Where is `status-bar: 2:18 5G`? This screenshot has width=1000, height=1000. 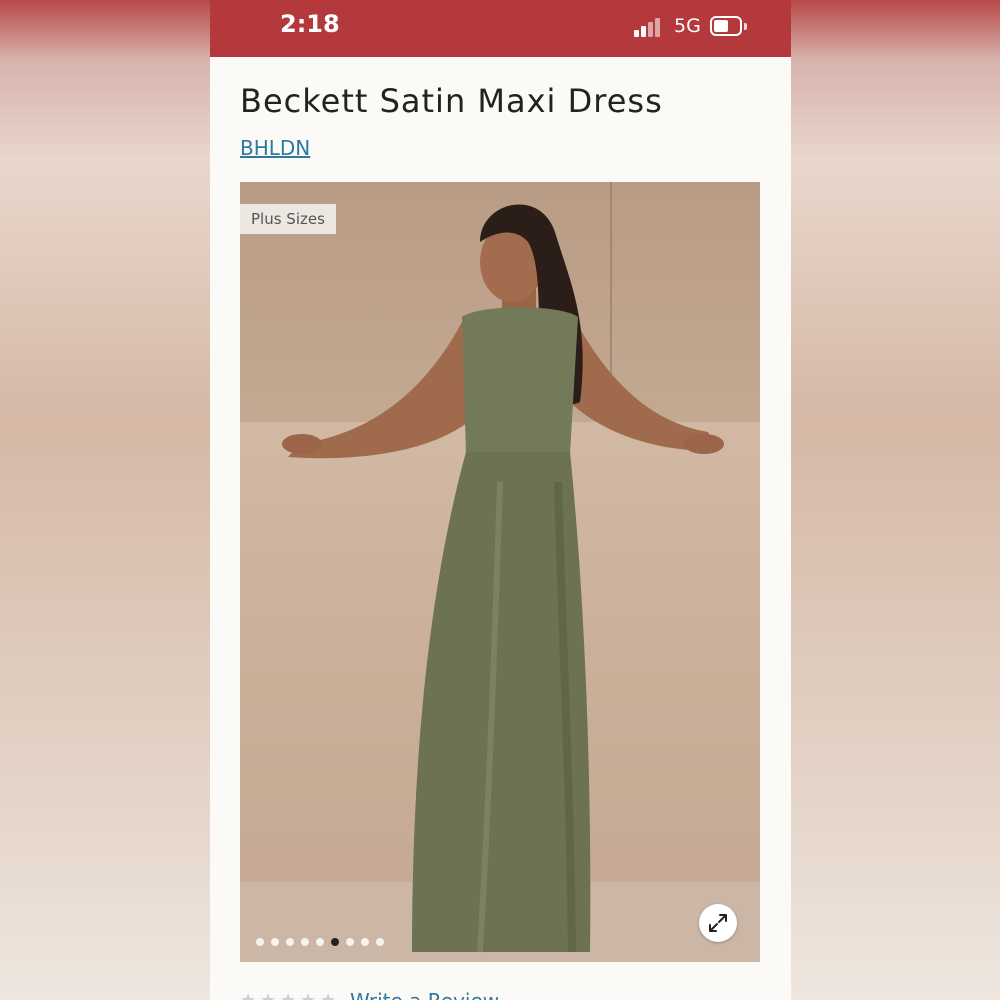 status-bar: 2:18 5G is located at coordinates (500, 28).